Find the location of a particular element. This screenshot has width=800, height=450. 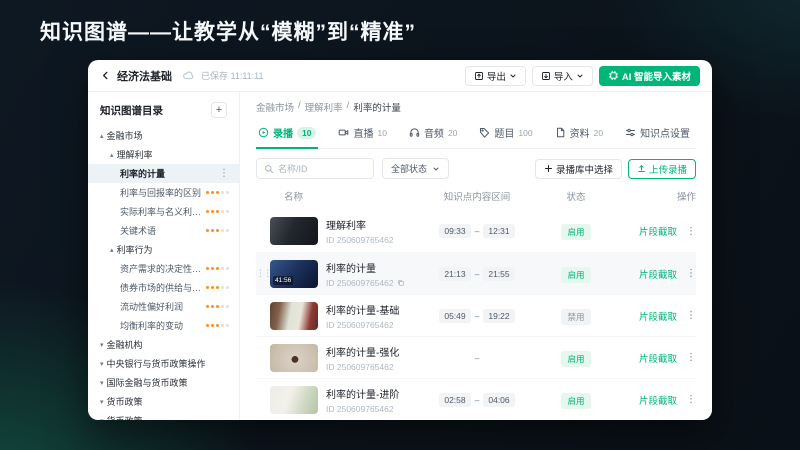

tab-音频: 音频 20 is located at coordinates (433, 135).